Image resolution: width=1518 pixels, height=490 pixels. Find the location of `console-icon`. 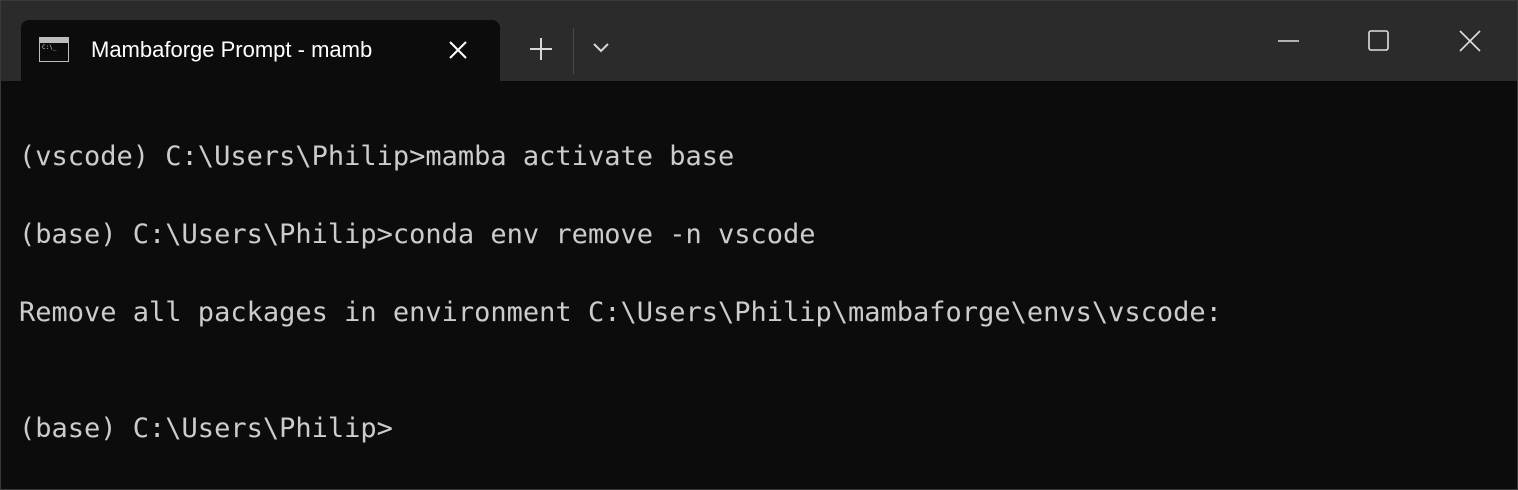

console-icon is located at coordinates (54, 49).